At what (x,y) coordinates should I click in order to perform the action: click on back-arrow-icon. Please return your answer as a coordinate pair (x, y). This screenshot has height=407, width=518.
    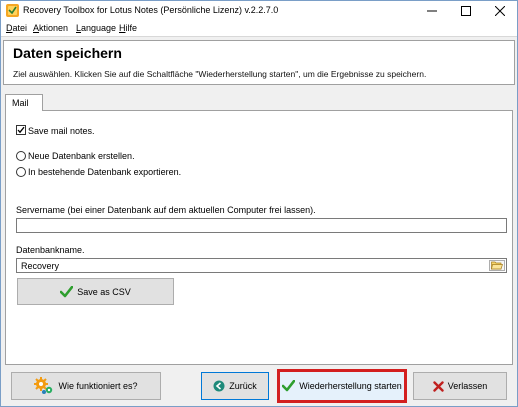
    Looking at the image, I should click on (219, 386).